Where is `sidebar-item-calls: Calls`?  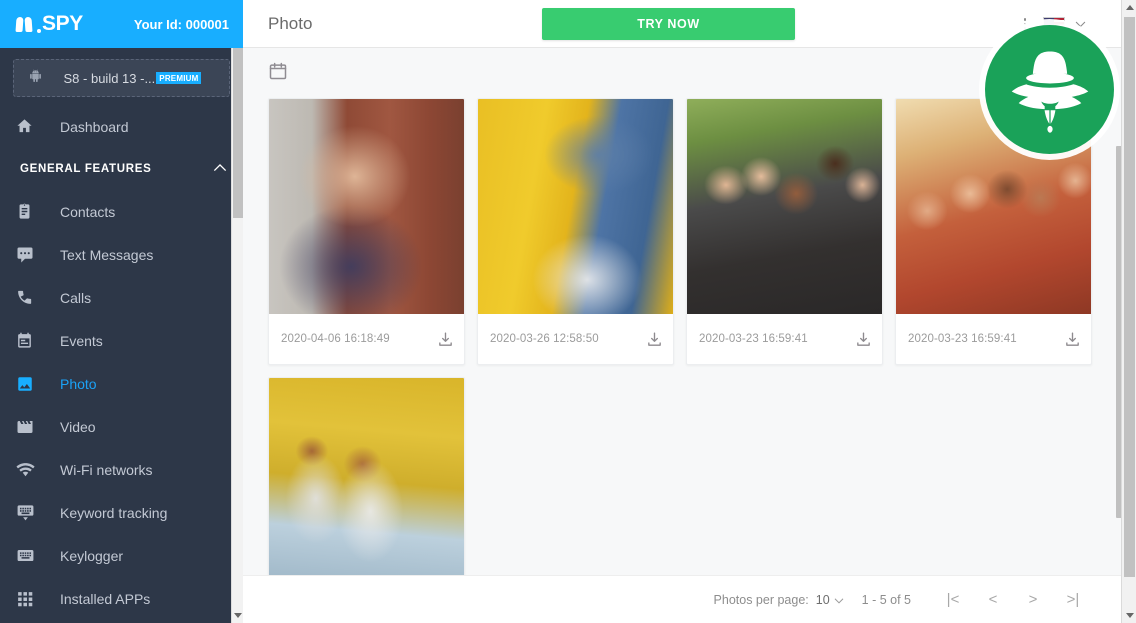 sidebar-item-calls: Calls is located at coordinates (121, 297).